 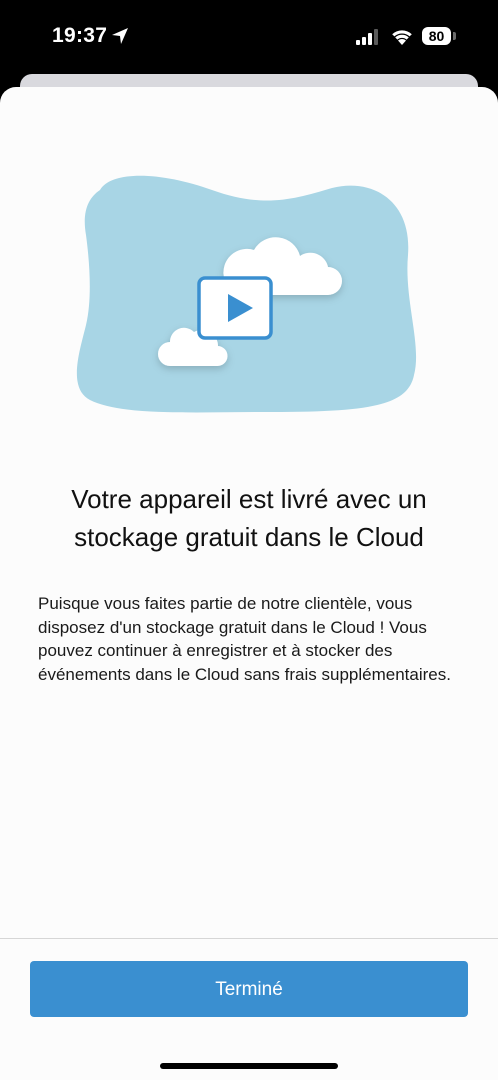 I want to click on done-button: Terminé, so click(x=249, y=989).